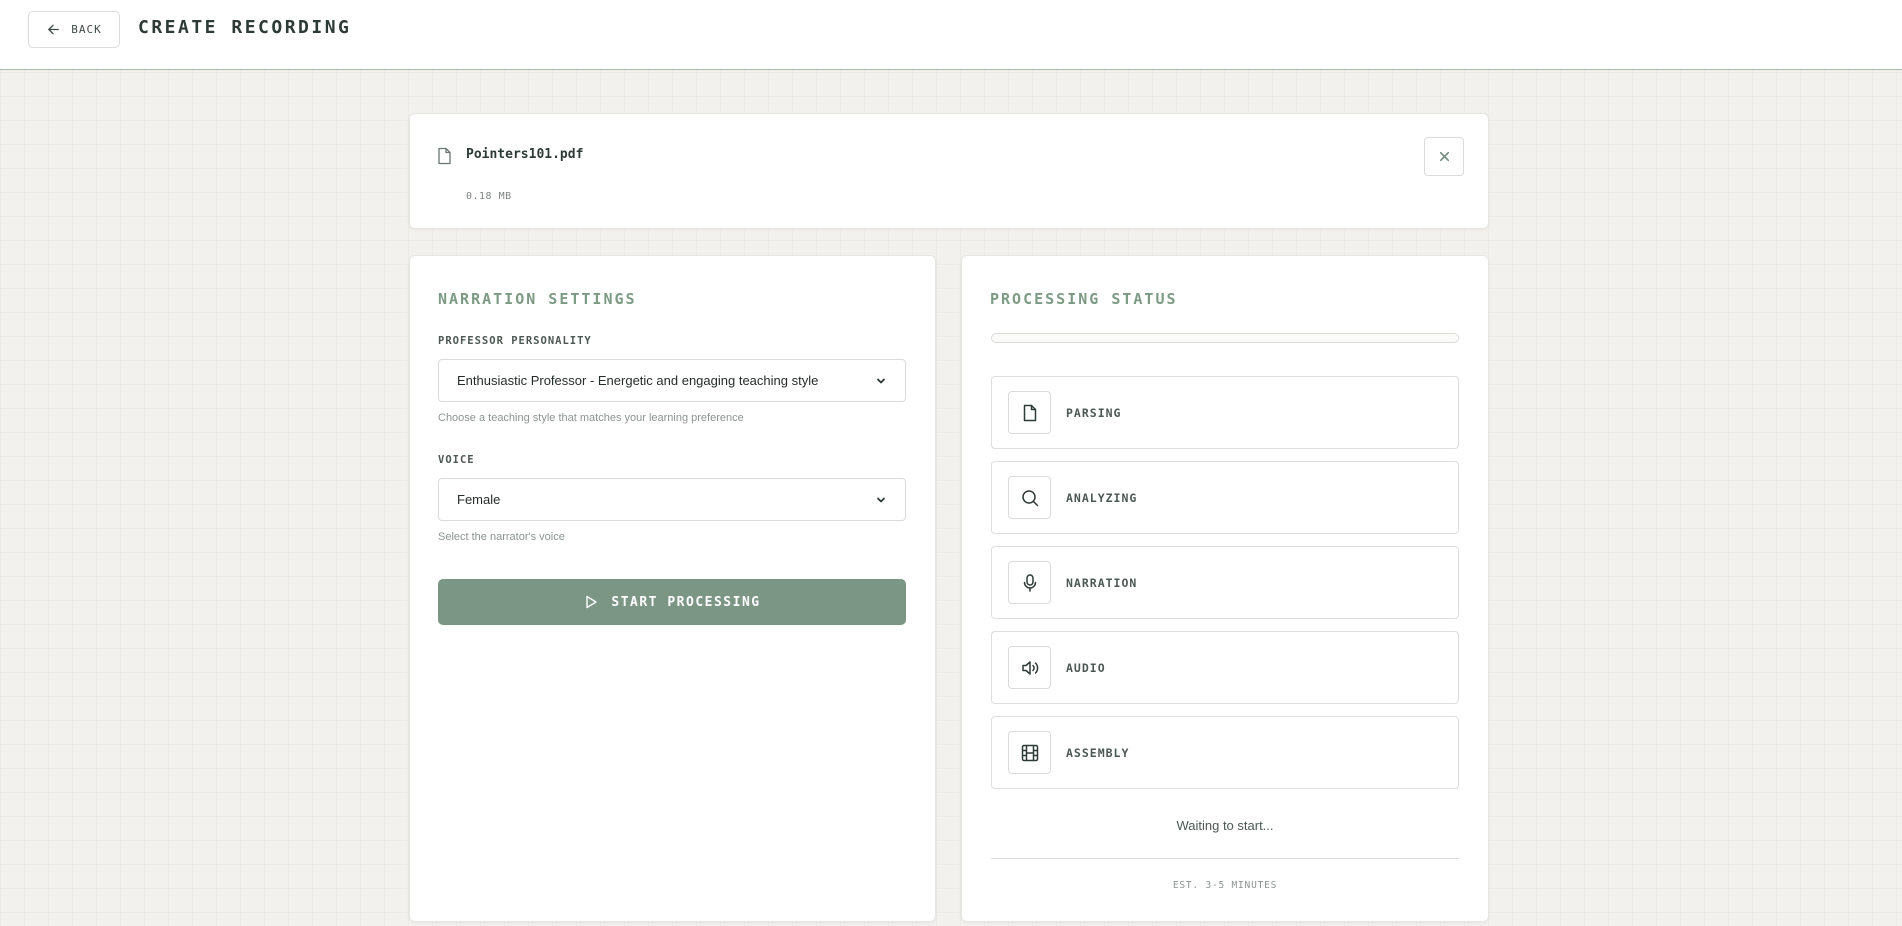  What do you see at coordinates (686, 602) in the screenshot?
I see `start-processing-label: START PROCESSING` at bounding box center [686, 602].